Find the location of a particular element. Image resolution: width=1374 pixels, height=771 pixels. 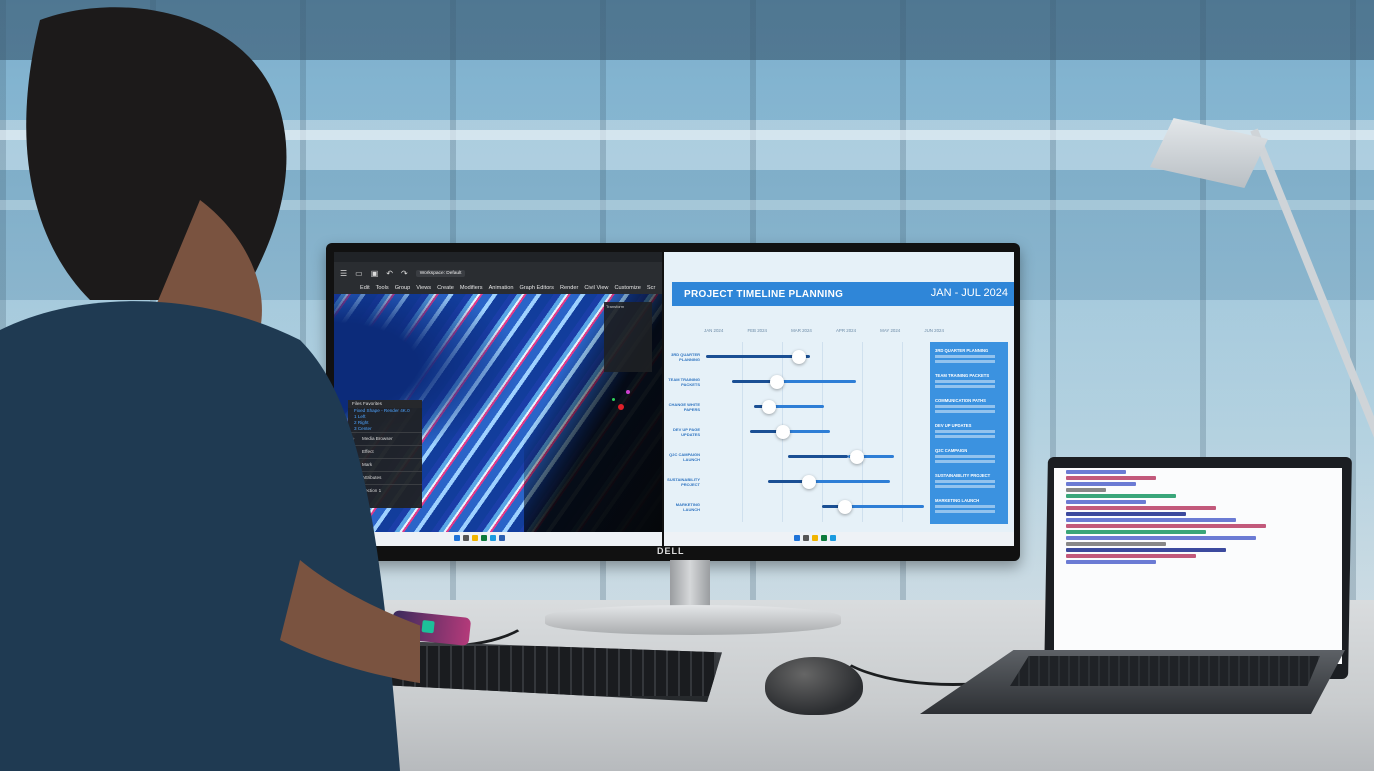

row-label: SUSTAINABILITY PROJECT is located at coordinates (683, 482).